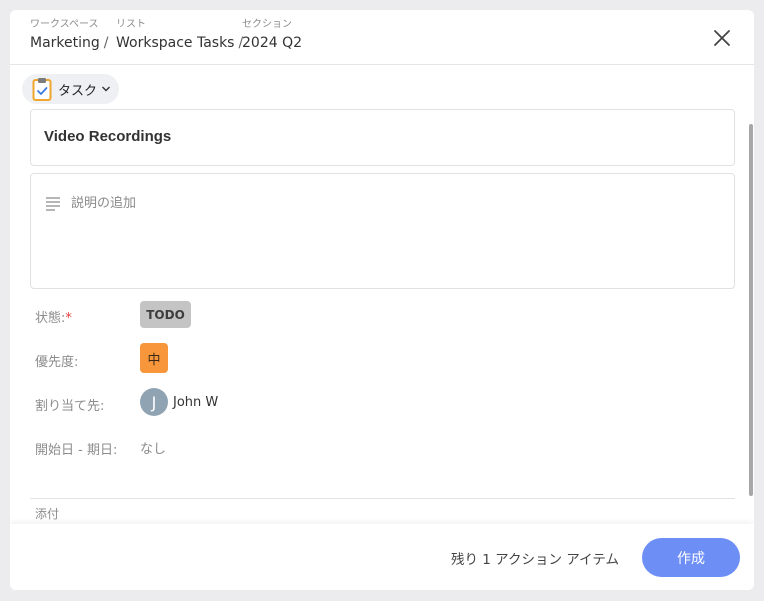 The image size is (764, 601). I want to click on description-placeholder: 説明の追加, so click(104, 203).